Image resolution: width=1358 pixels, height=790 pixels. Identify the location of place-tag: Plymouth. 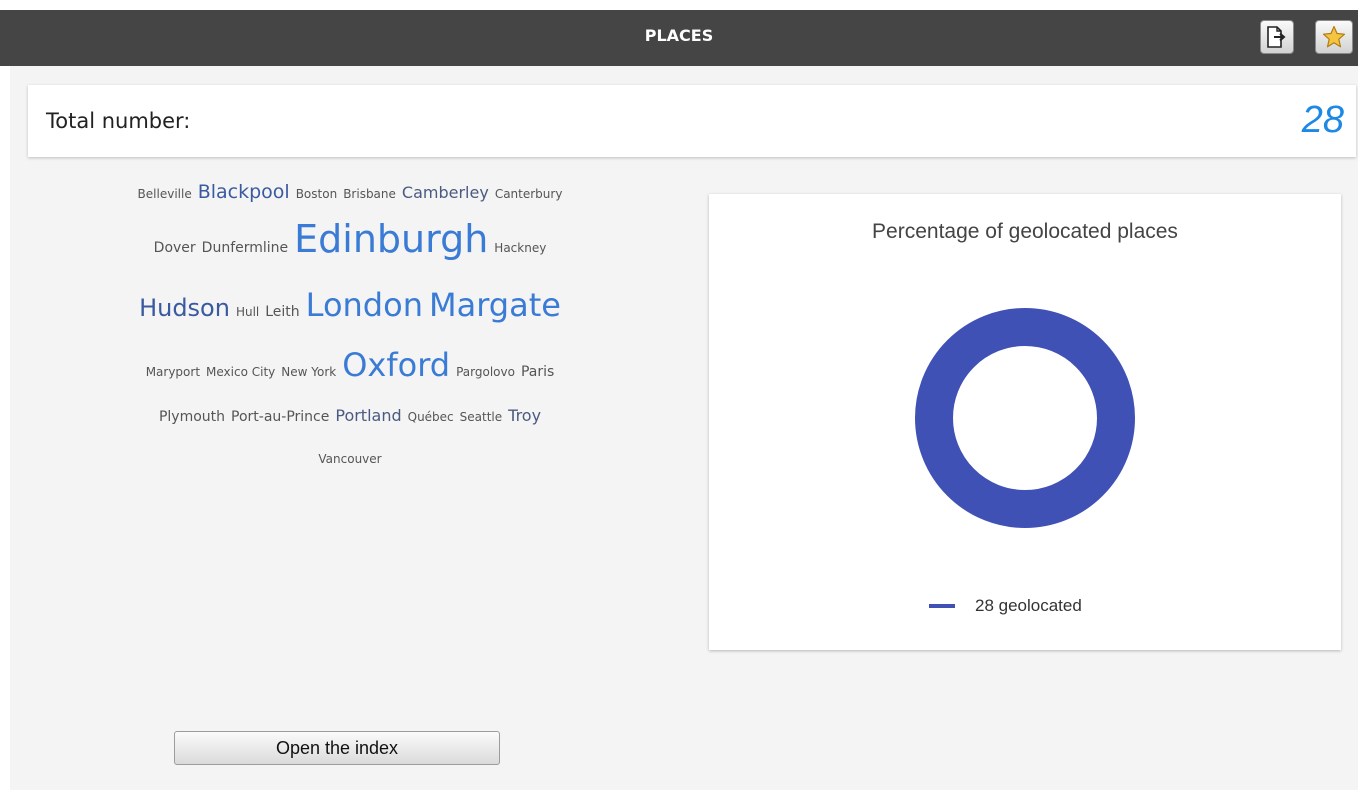
(192, 417).